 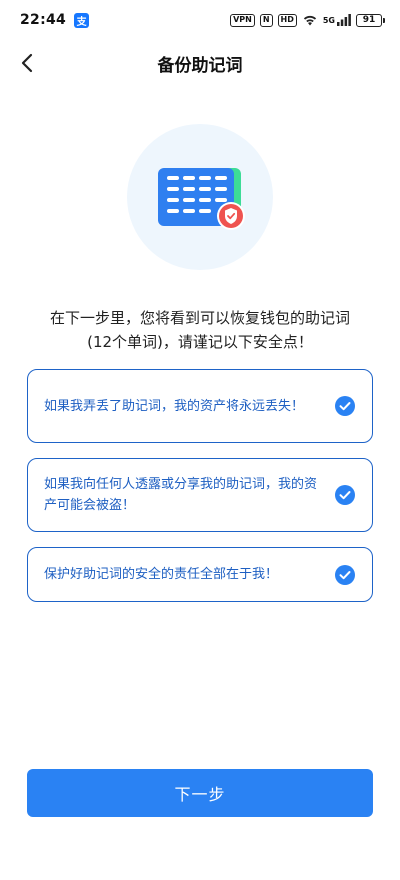 I want to click on mnemonic-card-icon, so click(x=201, y=199).